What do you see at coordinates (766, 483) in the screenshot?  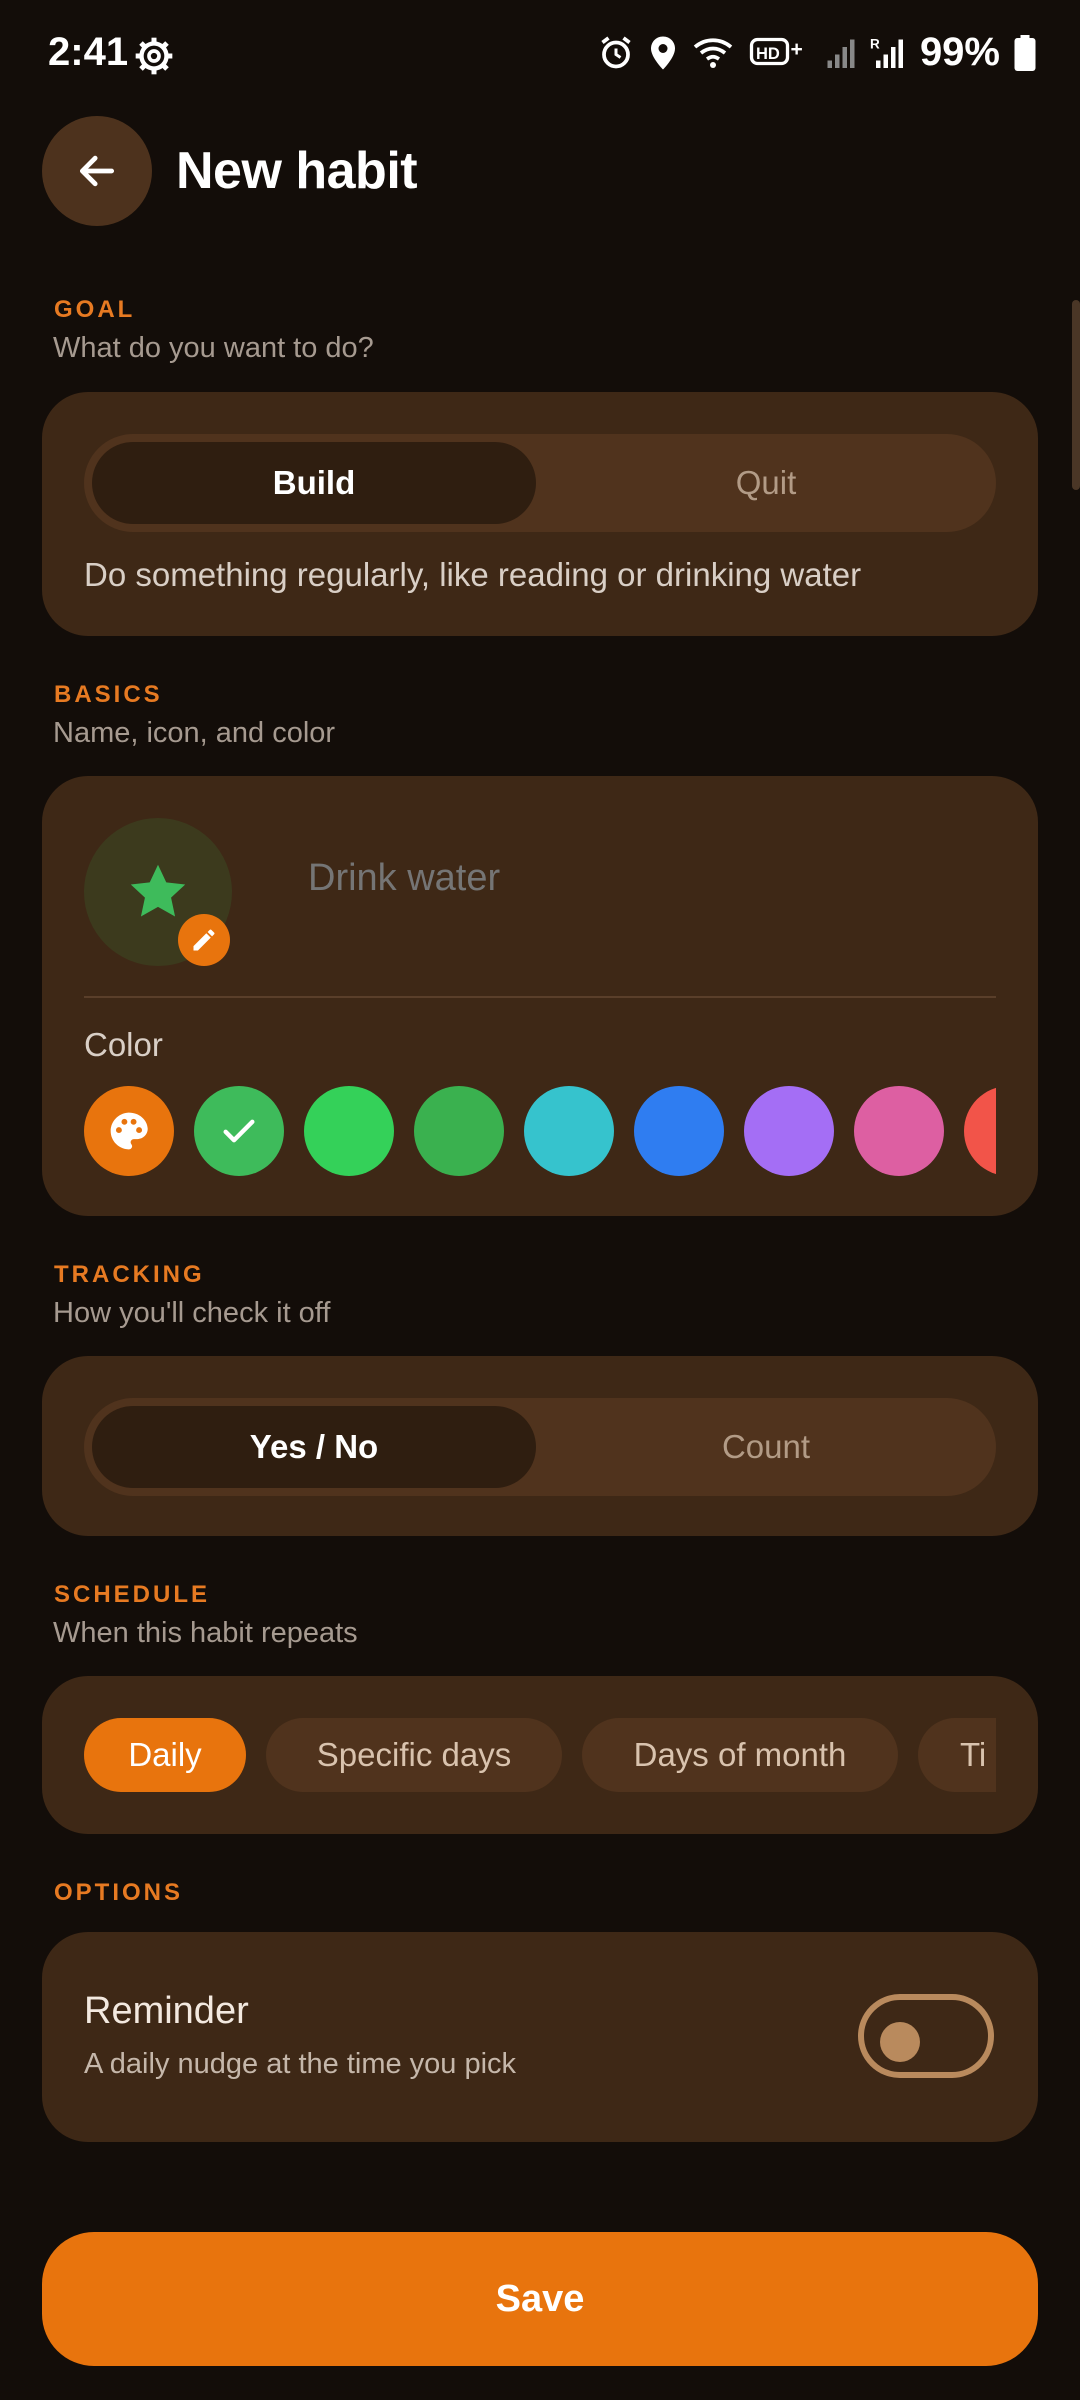 I see `goal-option-quit: Quit` at bounding box center [766, 483].